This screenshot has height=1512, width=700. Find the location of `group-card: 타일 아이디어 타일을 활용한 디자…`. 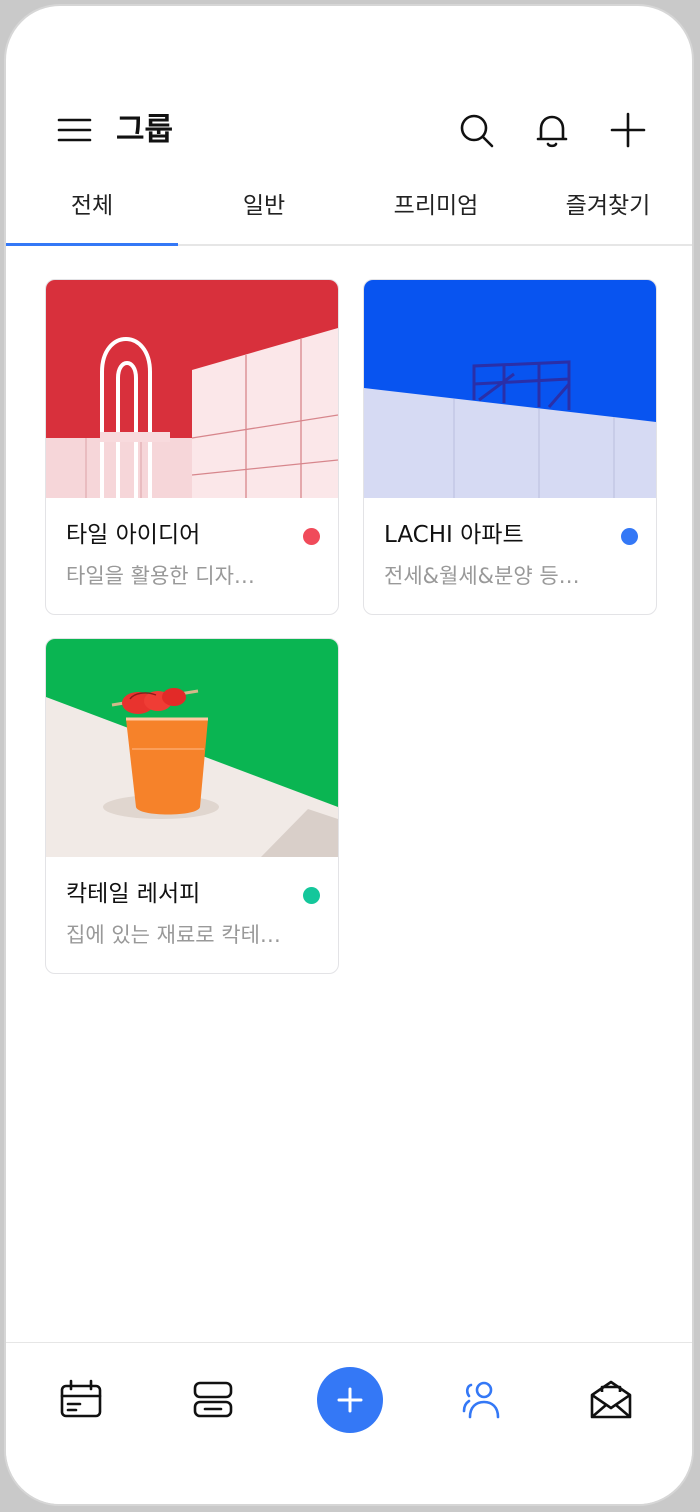

group-card: 타일 아이디어 타일을 활용한 디자… is located at coordinates (192, 447).